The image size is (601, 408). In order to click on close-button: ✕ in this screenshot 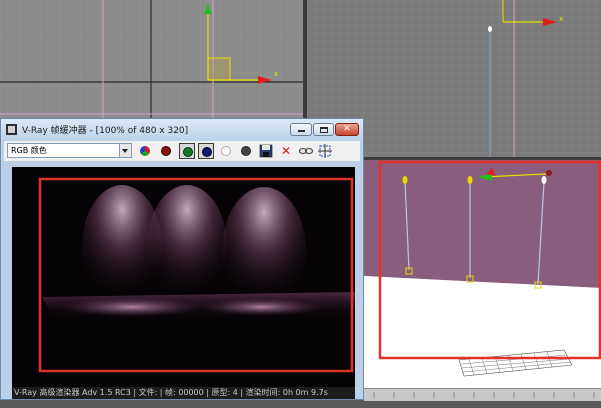, I will do `click(347, 129)`.